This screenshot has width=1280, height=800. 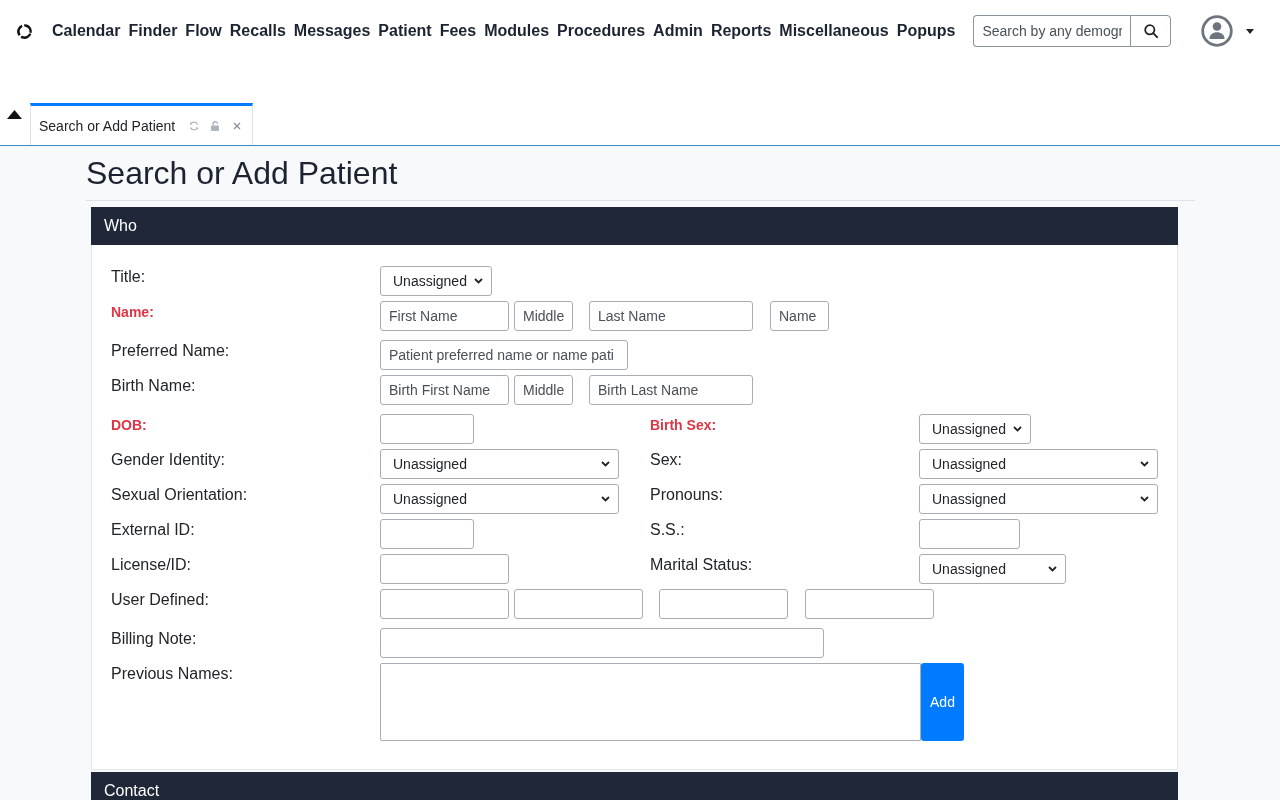 I want to click on search-button, so click(x=1151, y=31).